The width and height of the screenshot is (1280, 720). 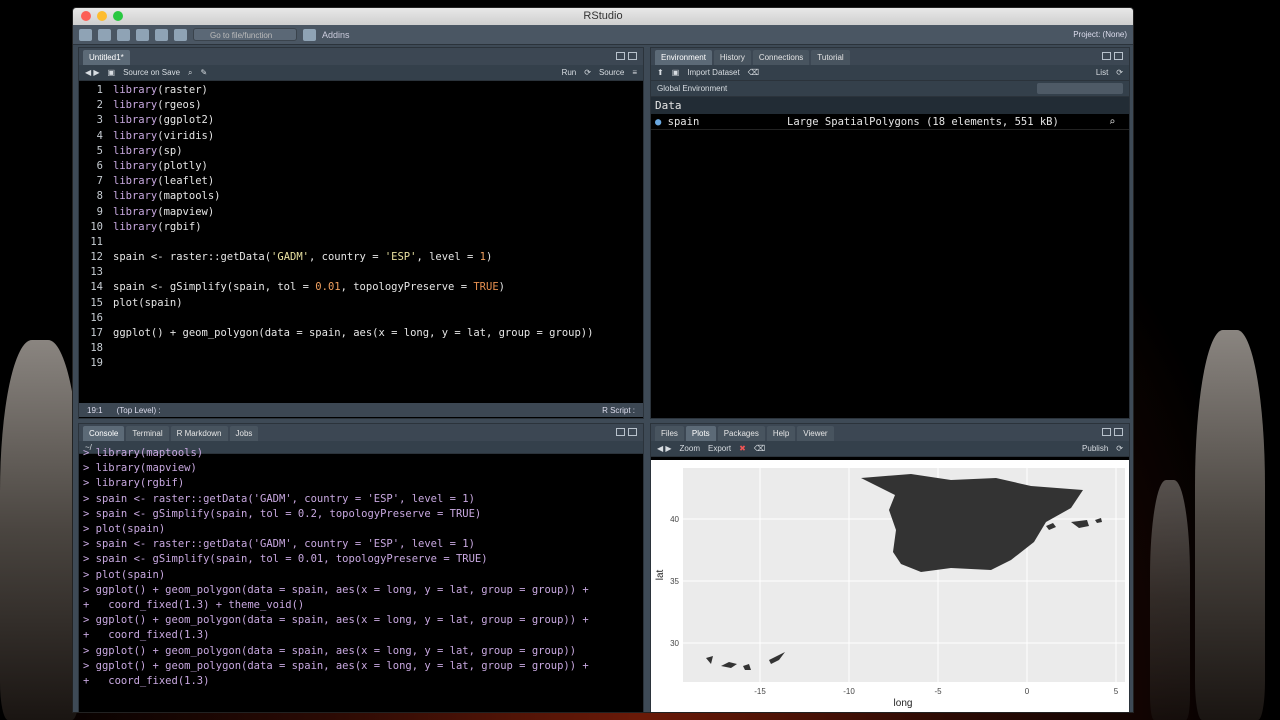 I want to click on remove-plot-icon: ✖, so click(x=742, y=448).